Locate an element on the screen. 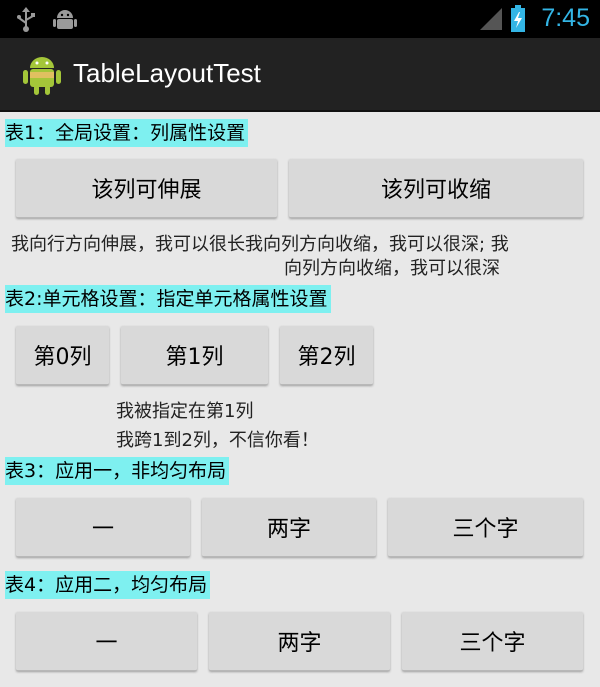 The height and width of the screenshot is (687, 600). column2-button: 第2列 is located at coordinates (326, 355).